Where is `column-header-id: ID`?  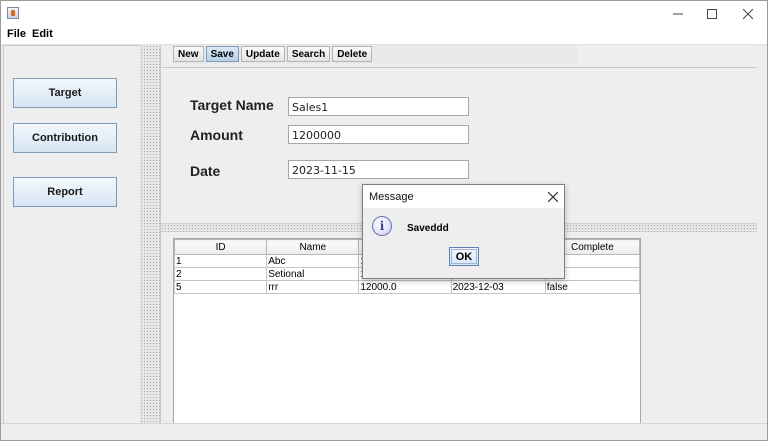 column-header-id: ID is located at coordinates (220, 247).